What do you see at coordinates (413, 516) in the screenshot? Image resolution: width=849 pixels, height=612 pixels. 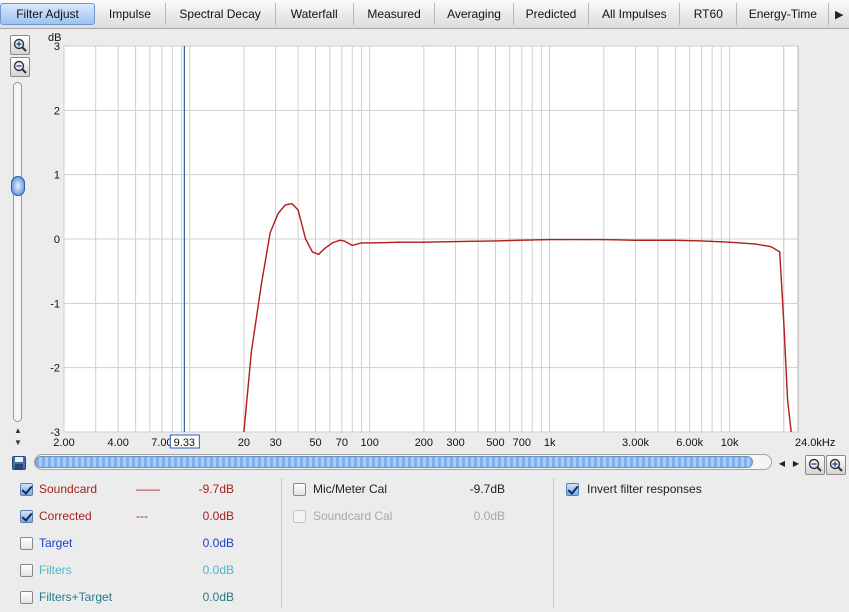 I see `legend-row-soundcard-cal: Soundcard Cal 0.0dB` at bounding box center [413, 516].